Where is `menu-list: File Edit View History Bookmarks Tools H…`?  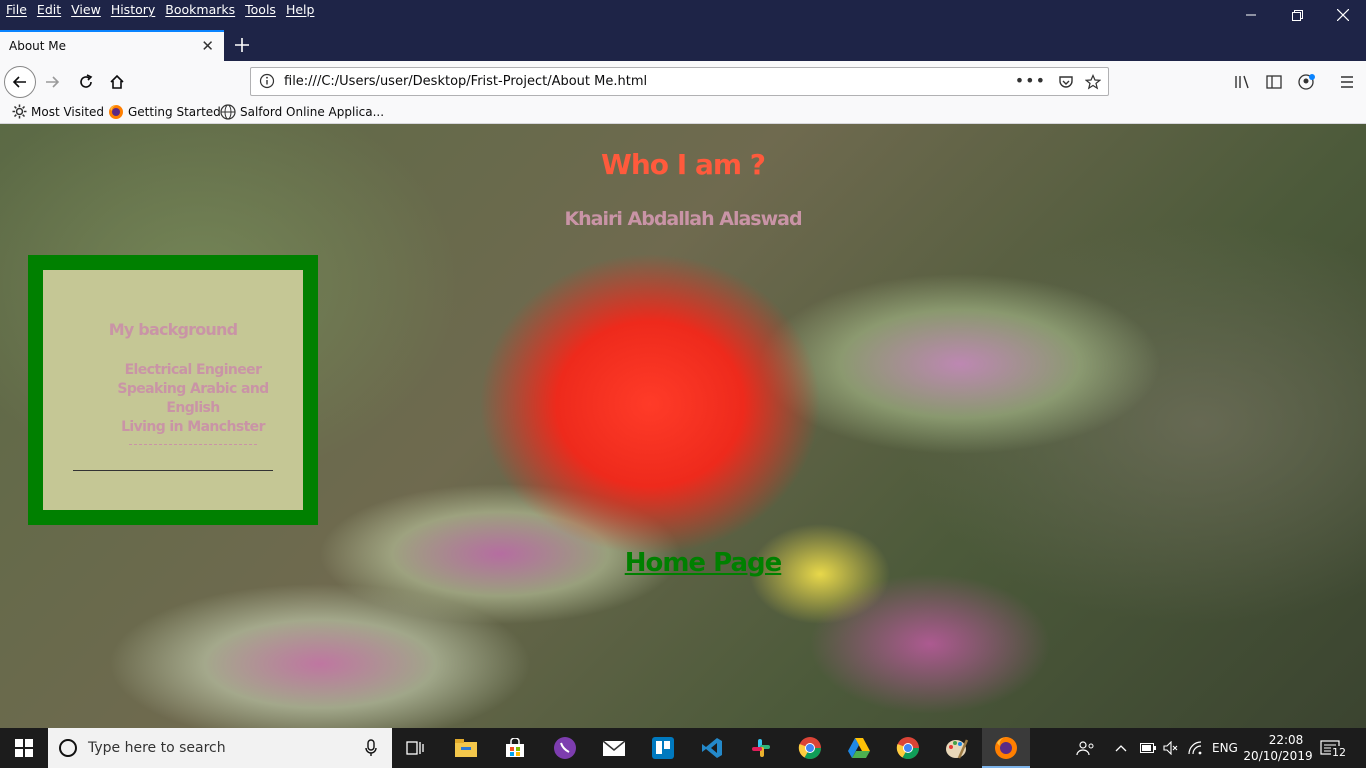
menu-list: File Edit View History Bookmarks Tools H… is located at coordinates (160, 9).